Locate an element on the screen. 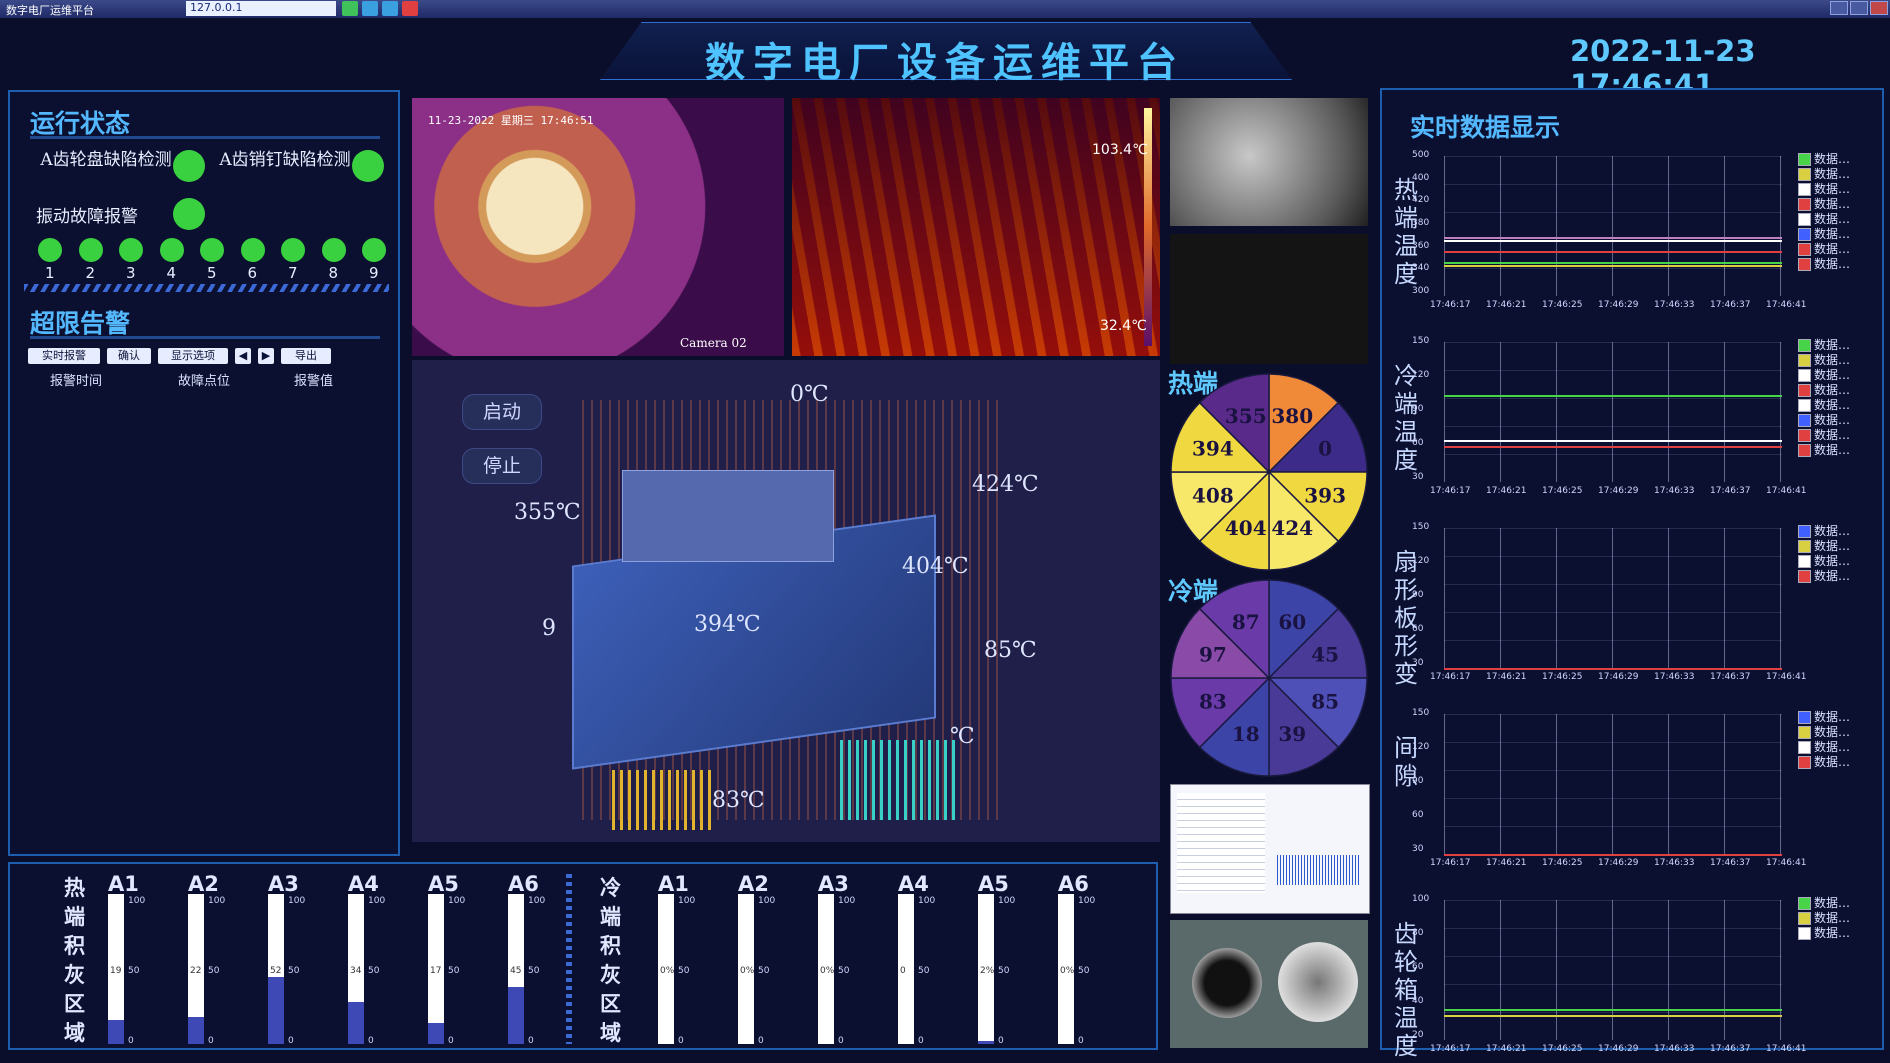 The image size is (1890, 1063). ash-tube: 0% is located at coordinates (1066, 969).